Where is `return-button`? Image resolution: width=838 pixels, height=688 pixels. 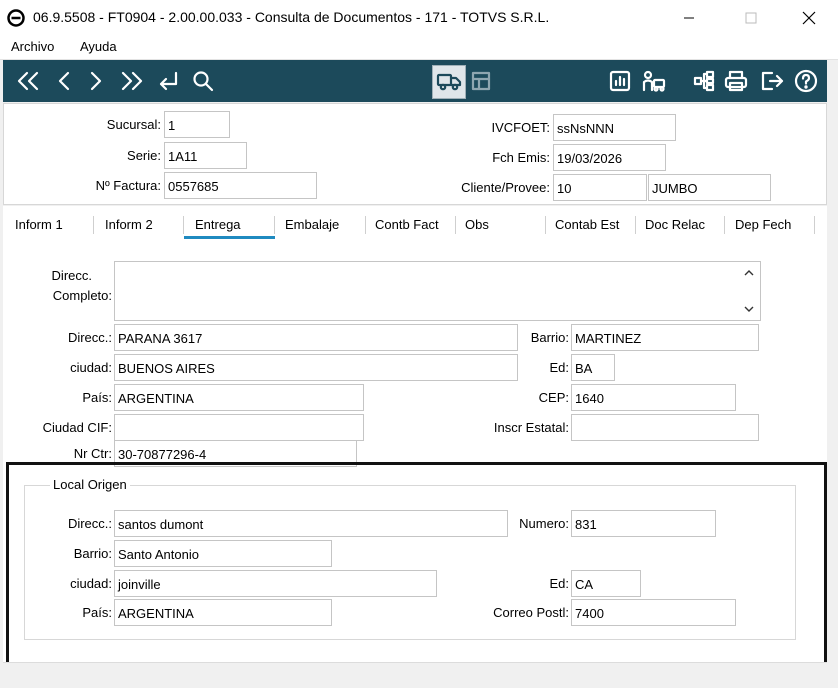 return-button is located at coordinates (168, 81).